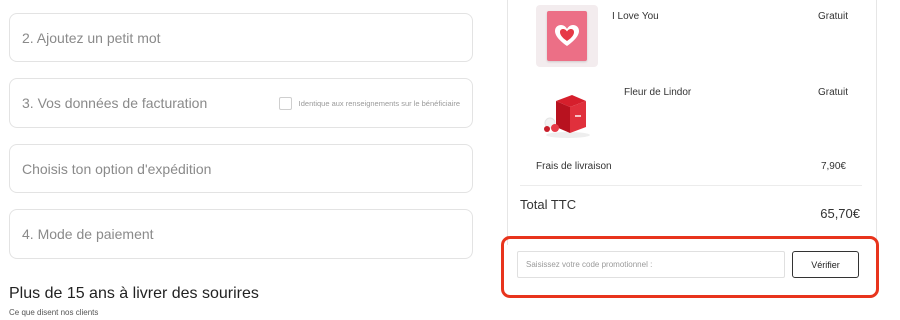 The image size is (900, 320). I want to click on cart-item-name: Fleur de Lindor, so click(658, 92).